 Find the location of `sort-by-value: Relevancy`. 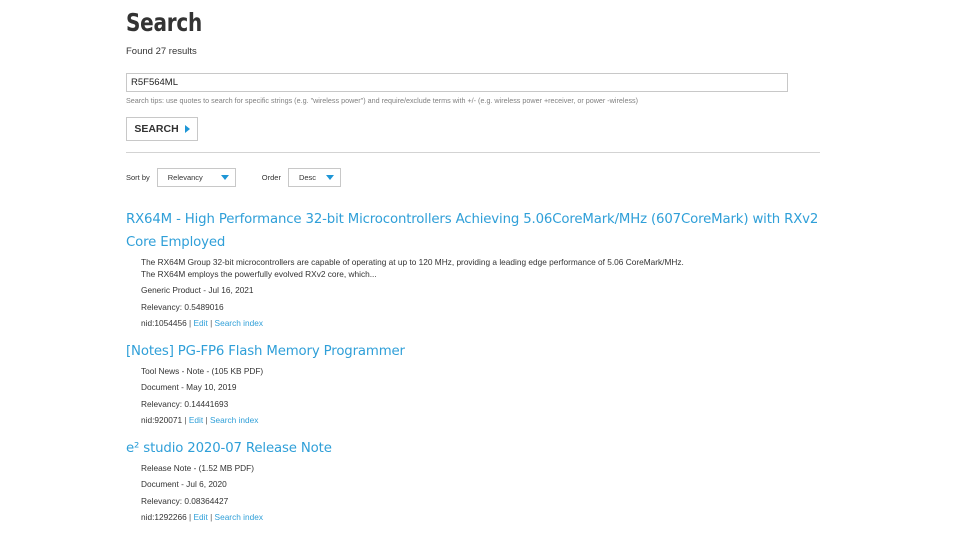

sort-by-value: Relevancy is located at coordinates (185, 177).